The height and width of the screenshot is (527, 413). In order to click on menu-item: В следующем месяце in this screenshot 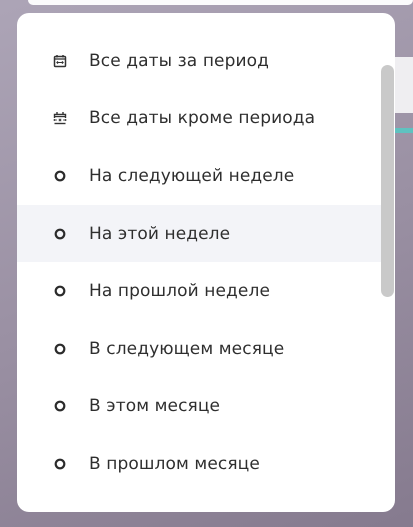, I will do `click(199, 349)`.